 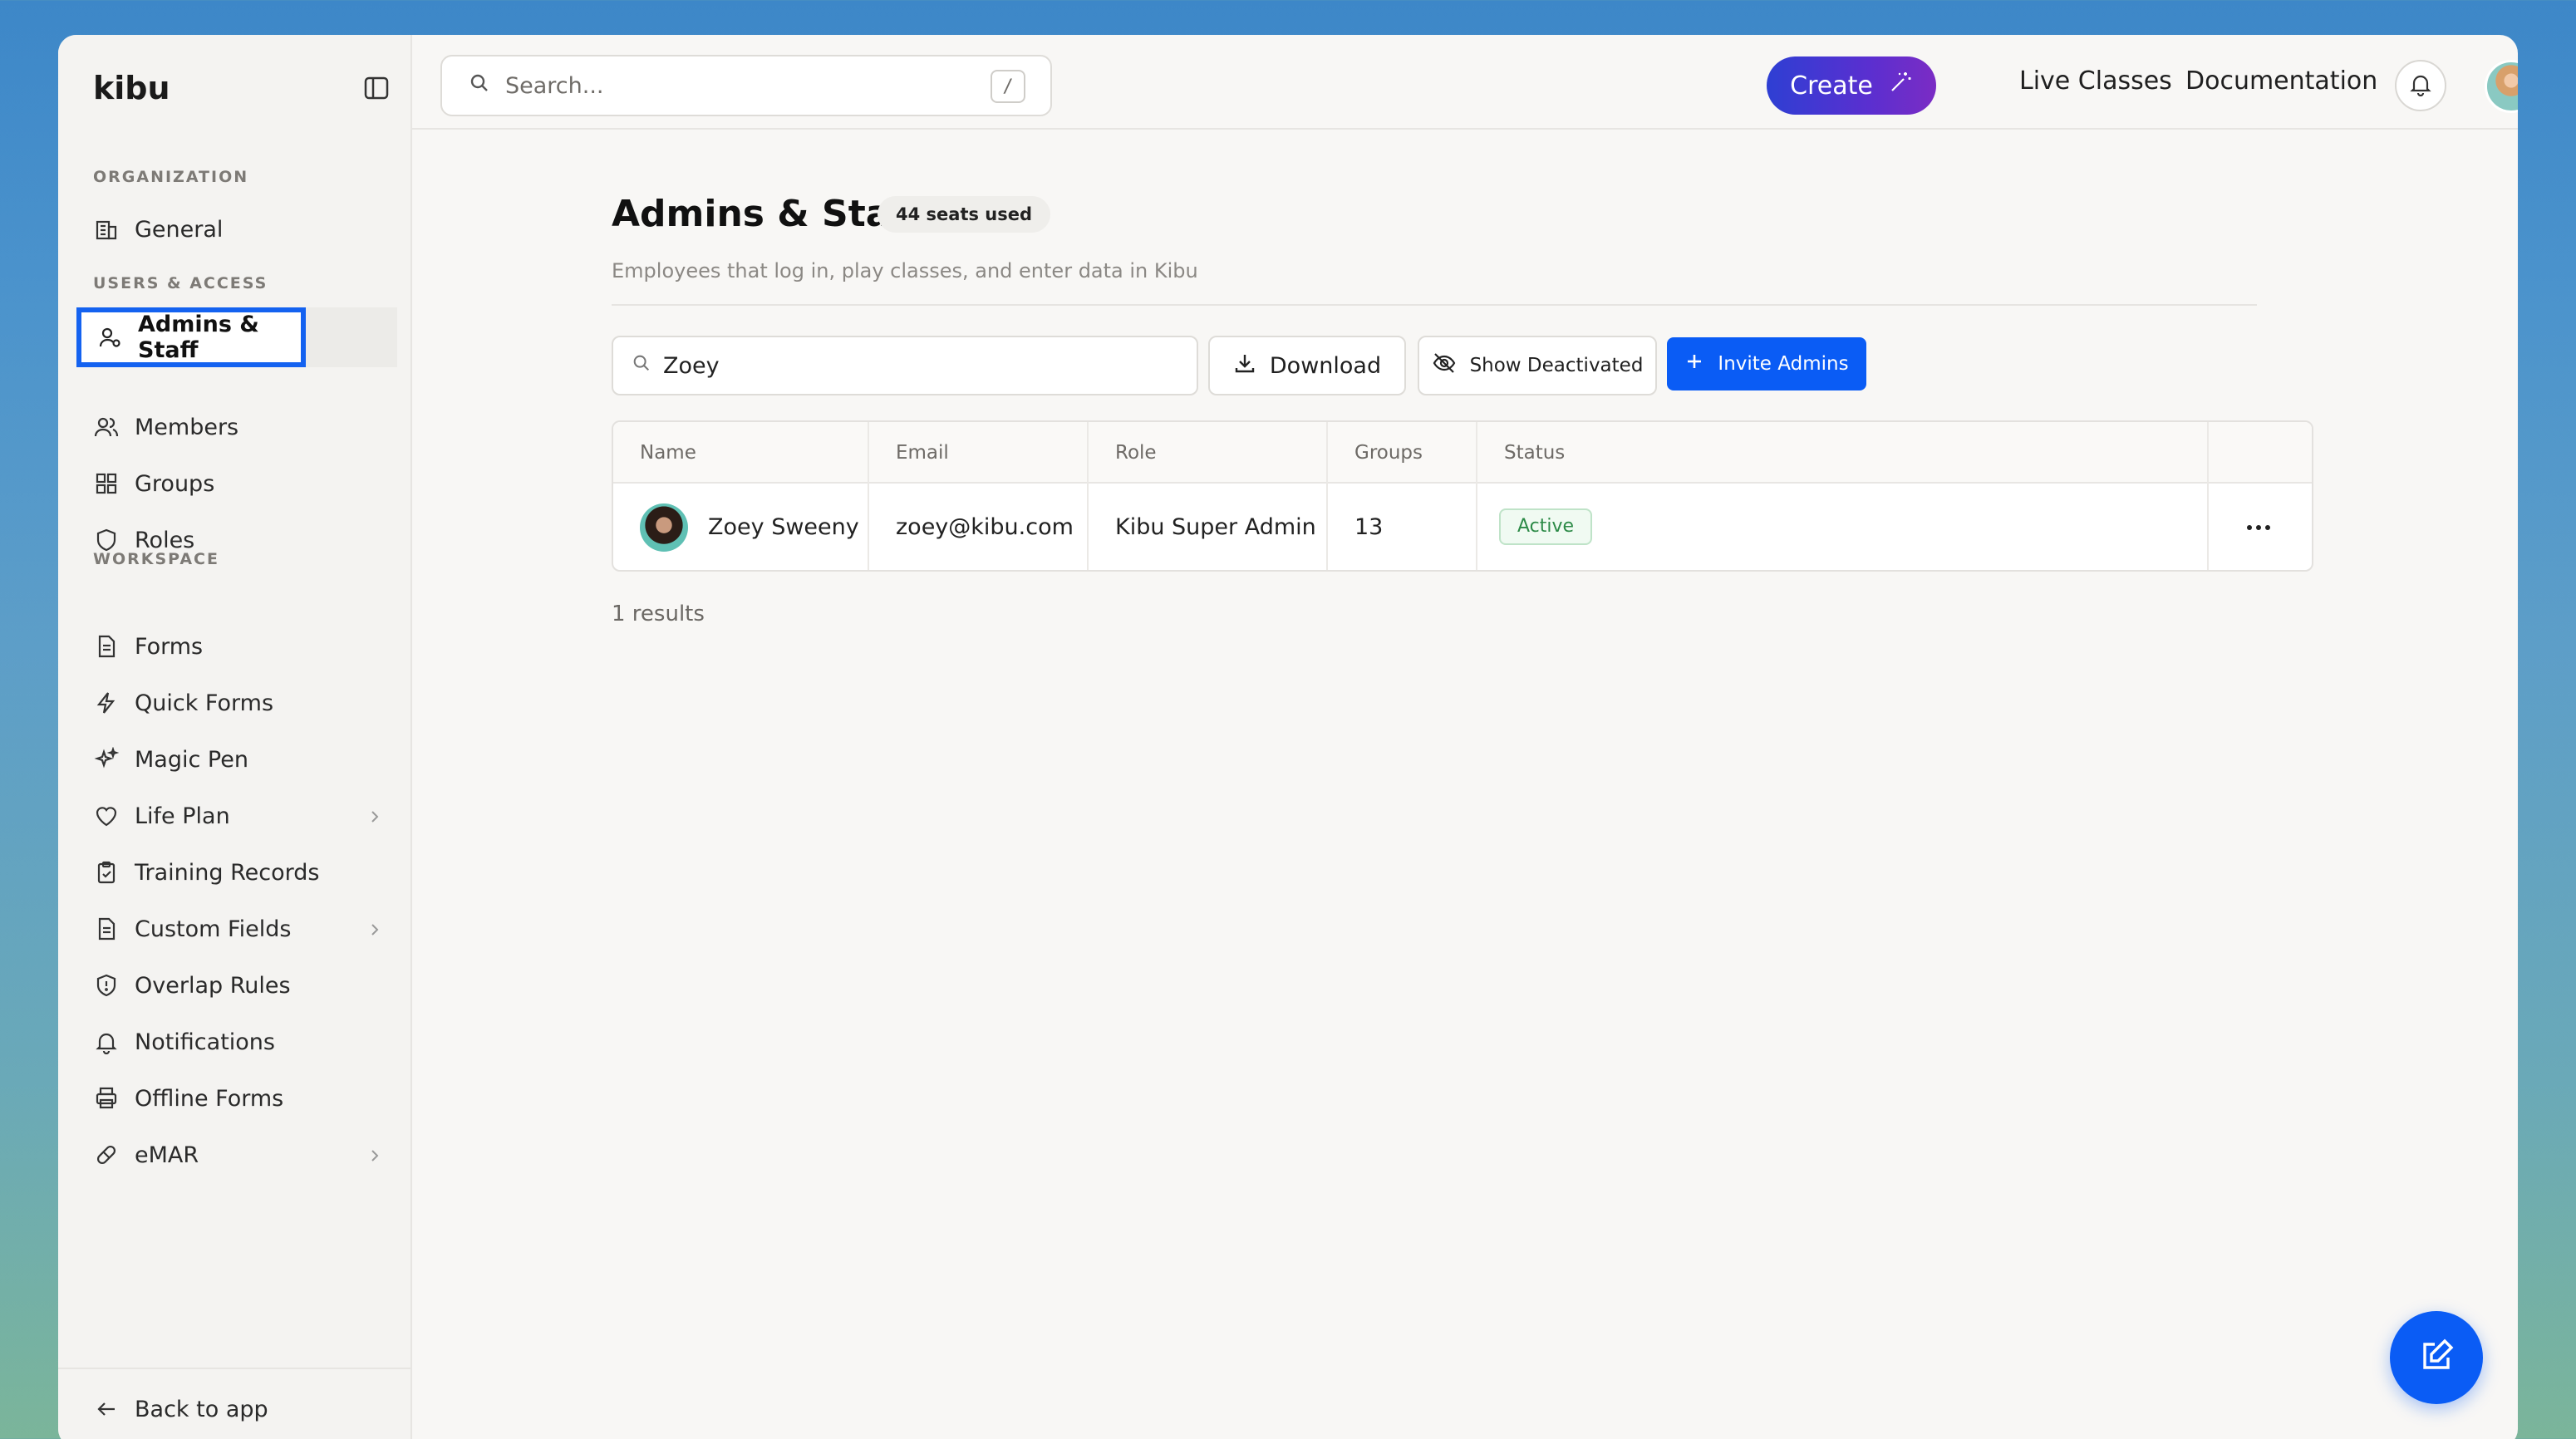 I want to click on invite-admins-button: Invite Admins, so click(x=1766, y=363).